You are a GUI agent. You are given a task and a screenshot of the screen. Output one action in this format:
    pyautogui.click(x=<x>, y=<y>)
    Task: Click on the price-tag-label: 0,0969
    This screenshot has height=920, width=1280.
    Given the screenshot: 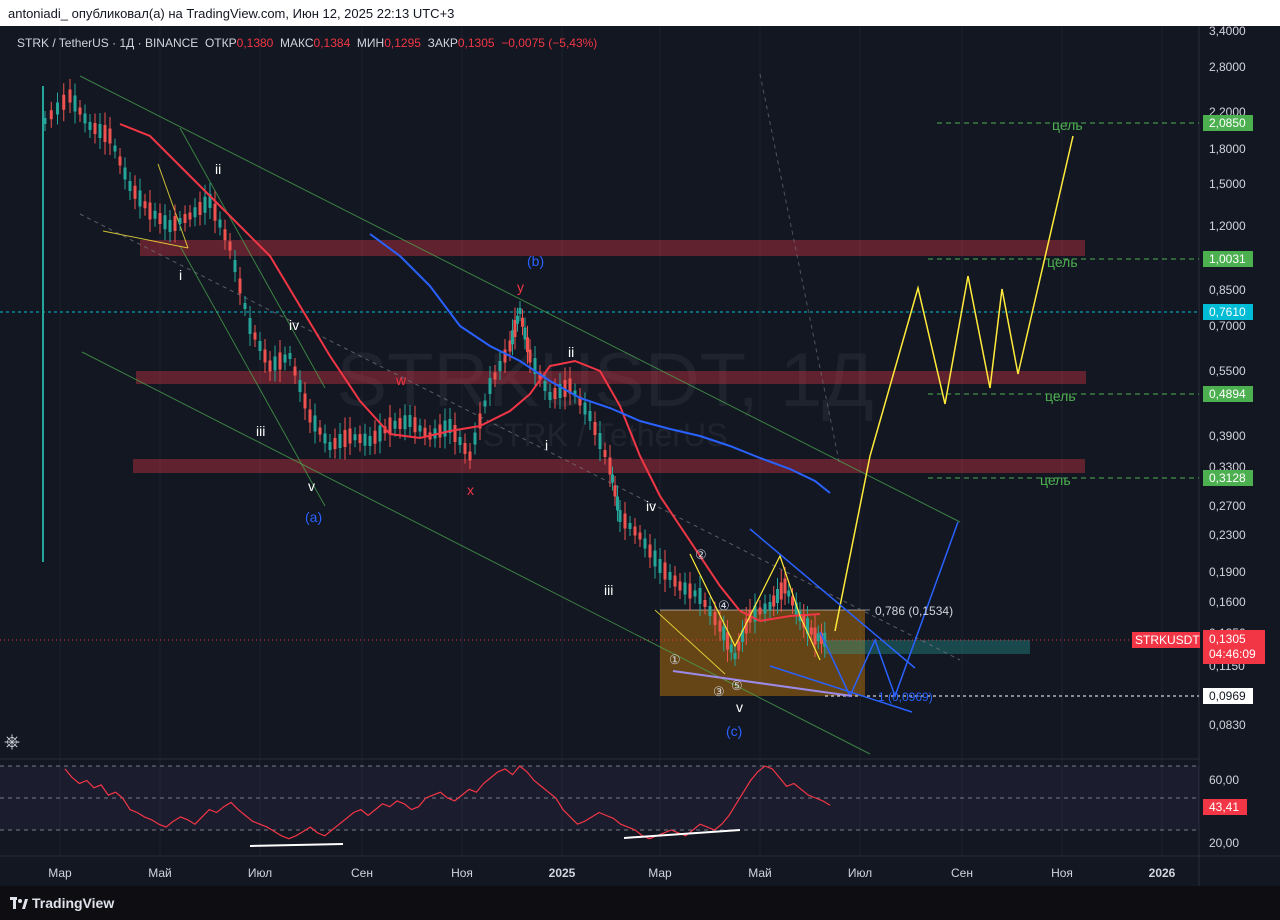 What is the action you would take?
    pyautogui.click(x=1227, y=696)
    